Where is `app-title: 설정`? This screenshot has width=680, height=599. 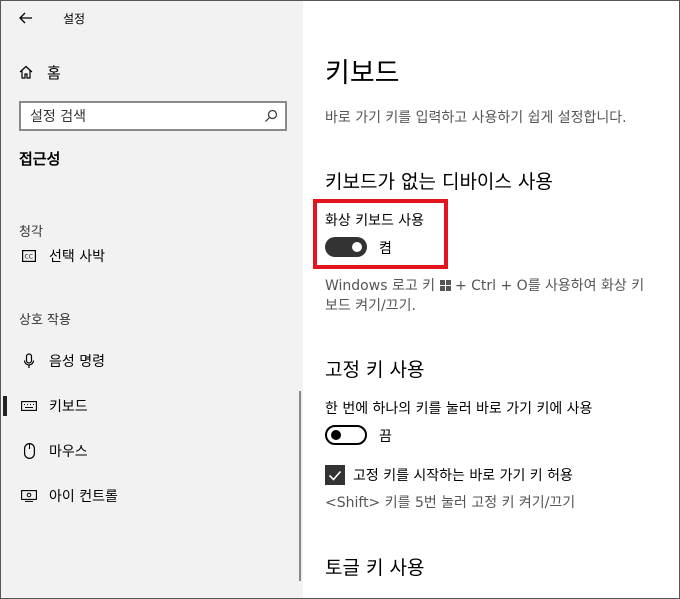 app-title: 설정 is located at coordinates (74, 19).